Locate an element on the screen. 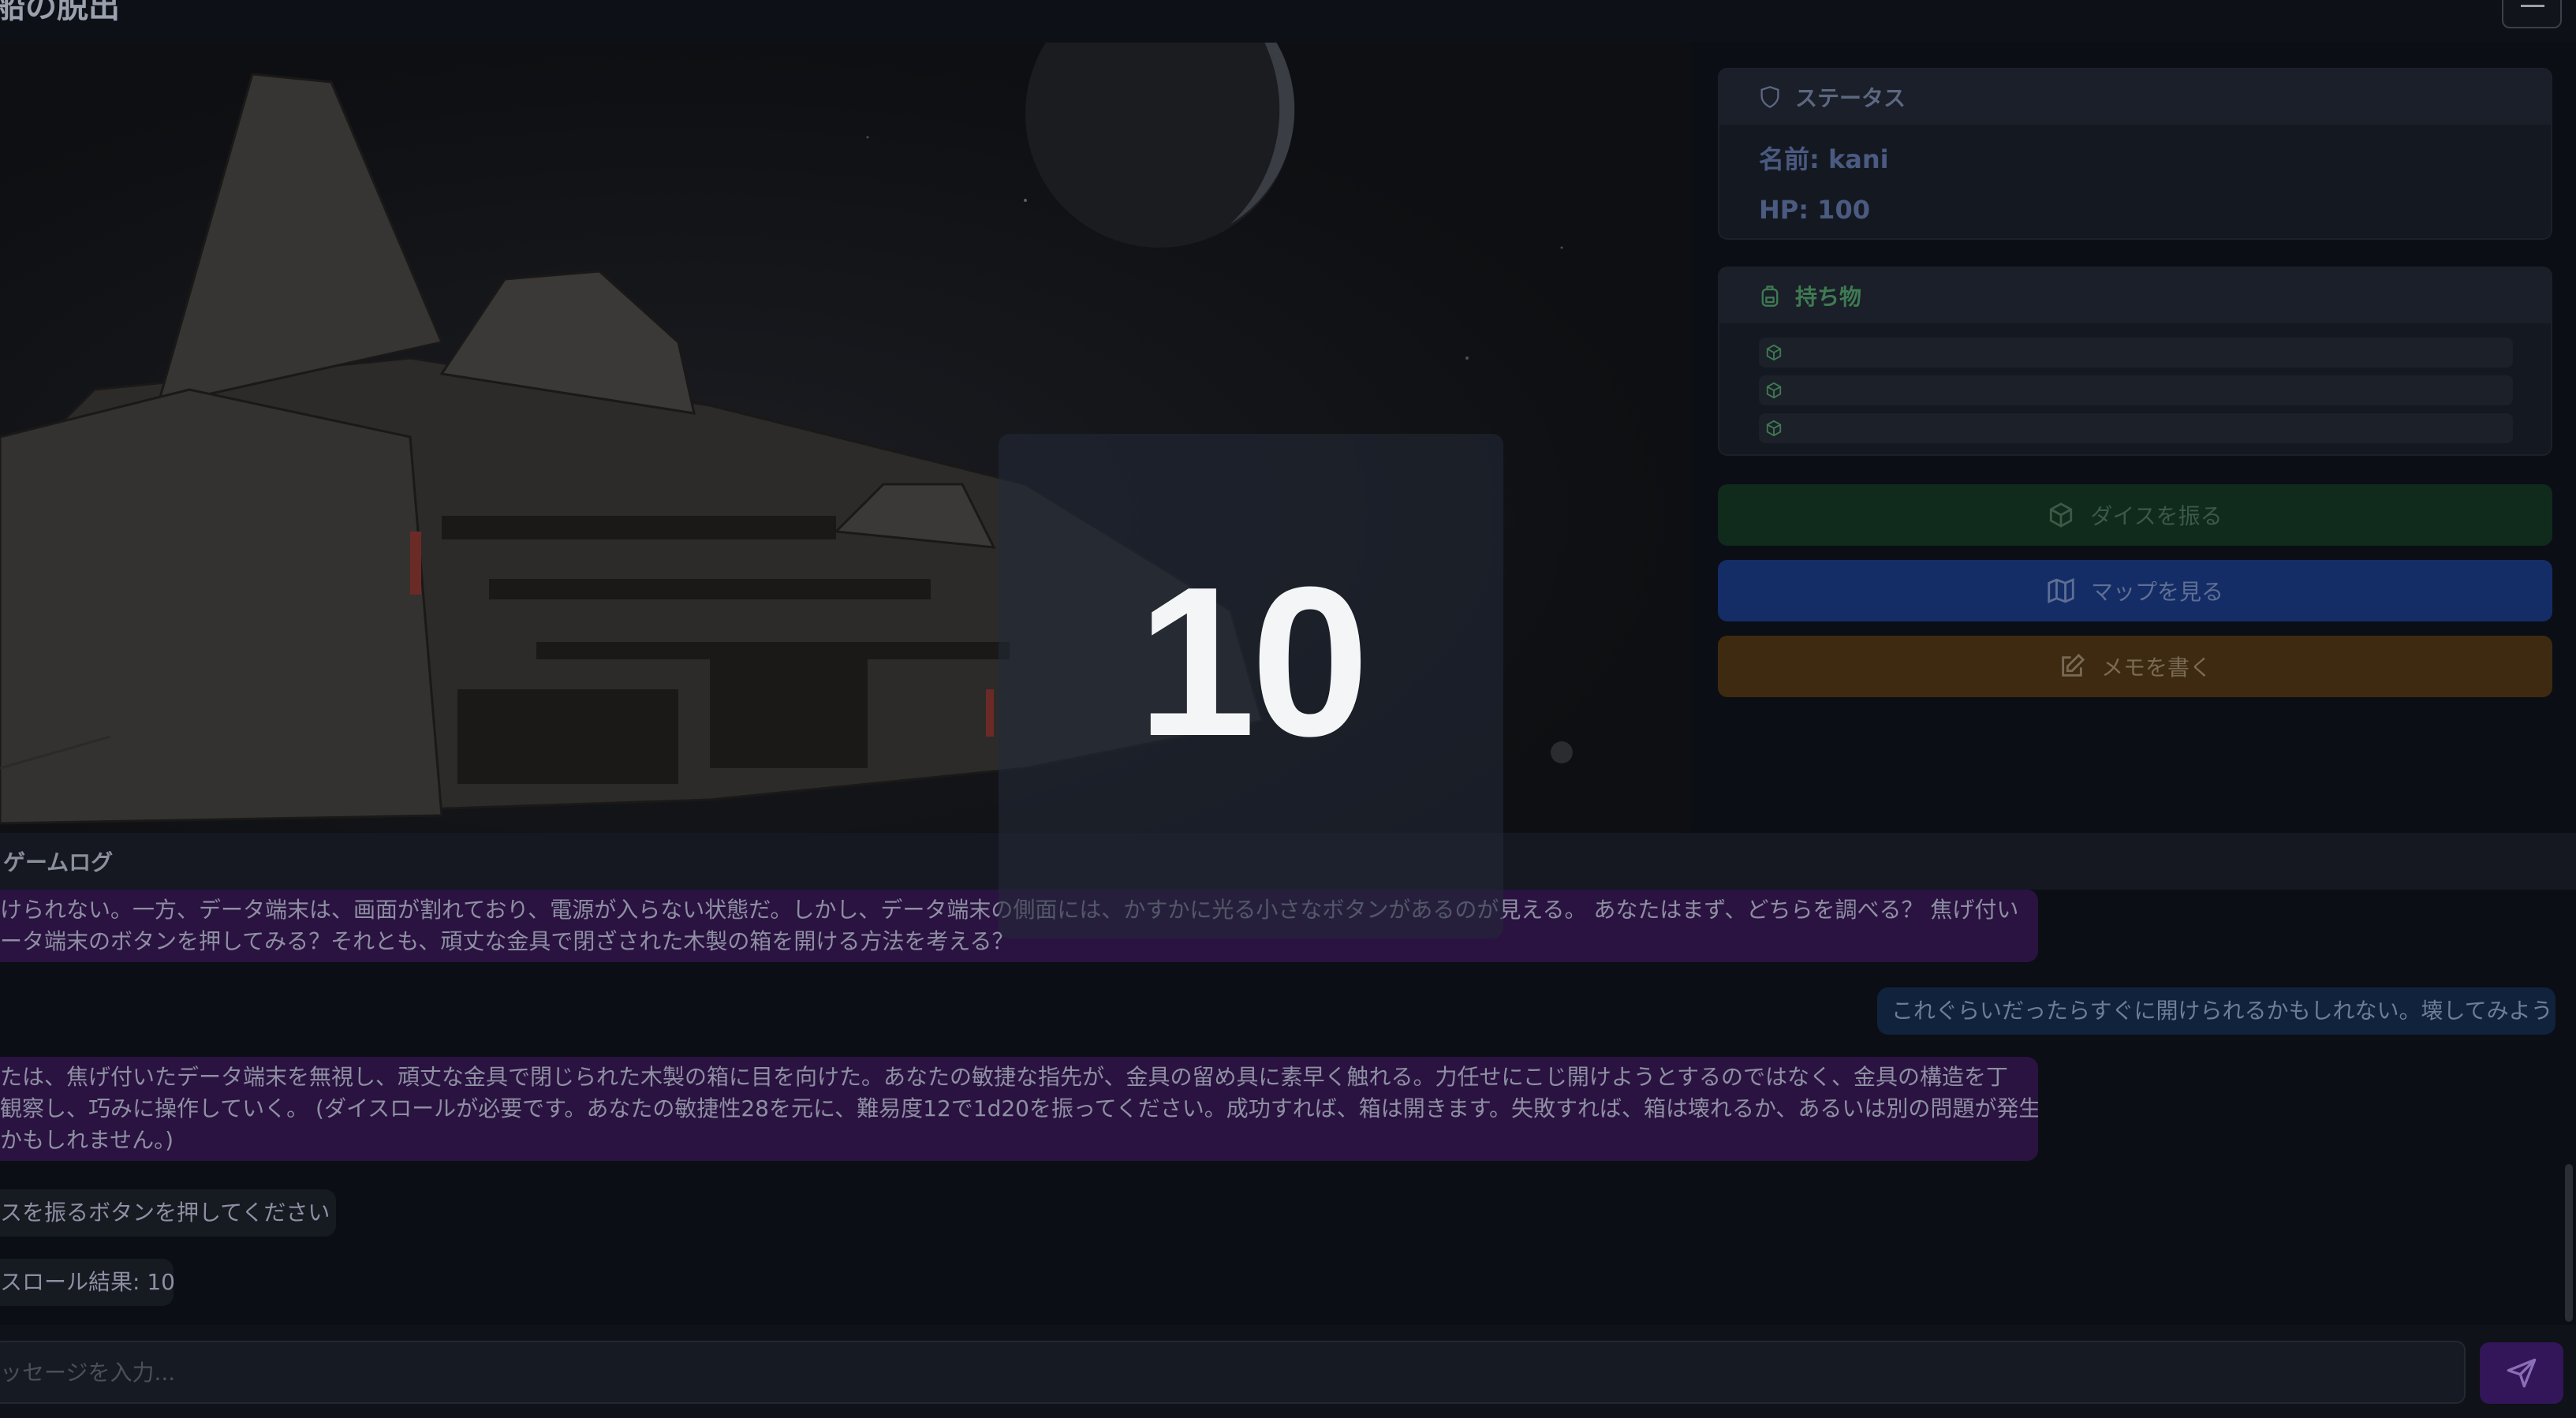 The image size is (2576, 1418). system-message: スロール結果: 10 is located at coordinates (87, 1282).